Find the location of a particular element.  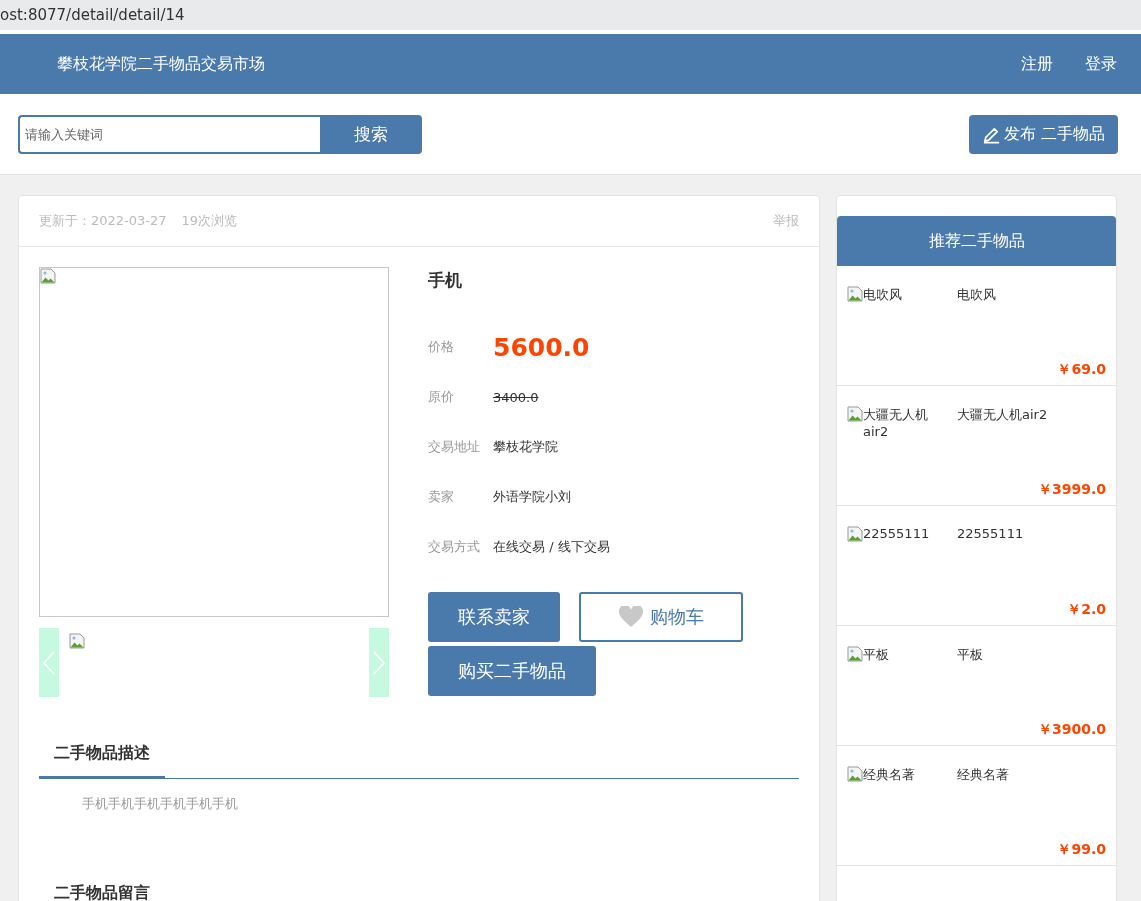

item-price: ￥3999.0 is located at coordinates (1071, 490).